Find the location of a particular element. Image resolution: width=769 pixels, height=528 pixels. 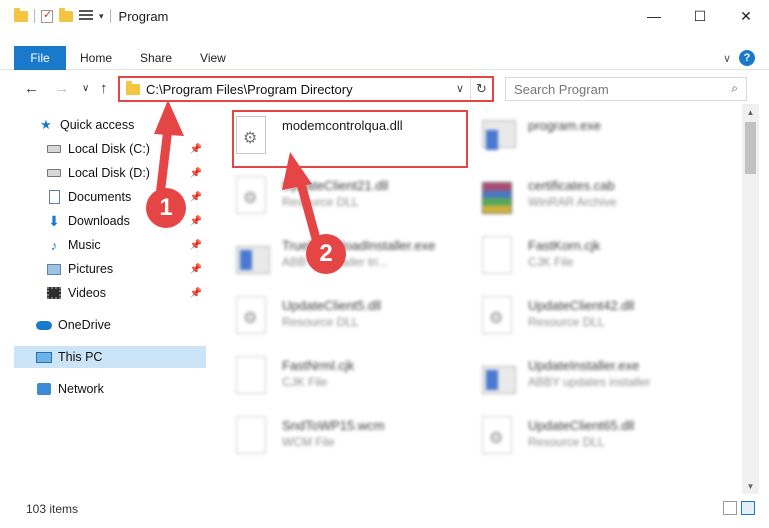

list-item: UpdateClient5.dll Resource DLL is located at coordinates (356, 320).